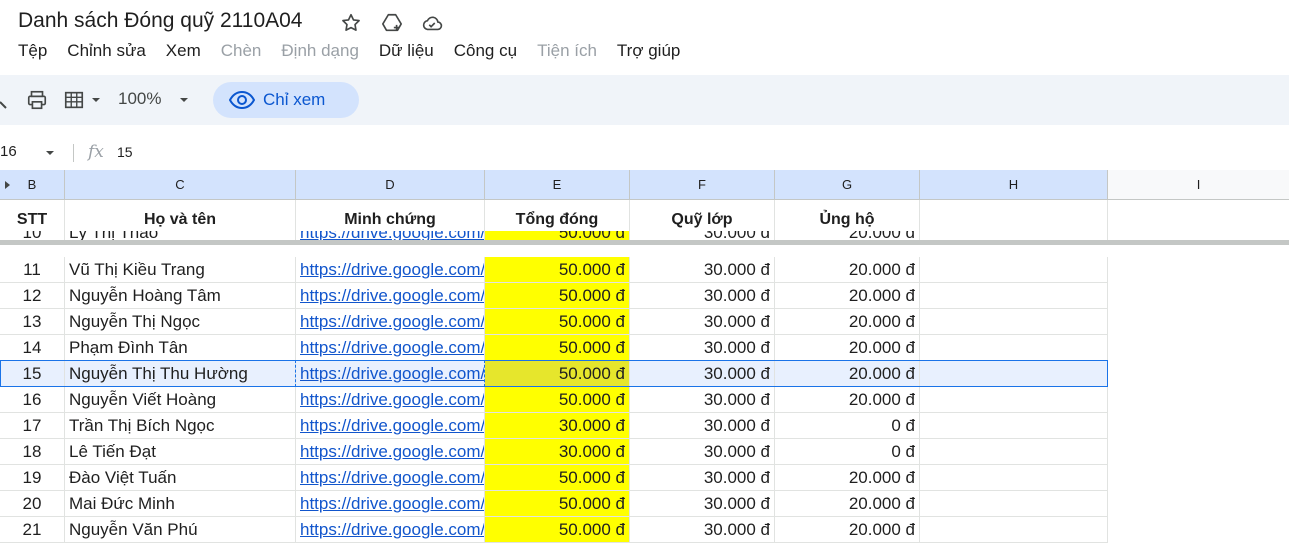  Describe the element at coordinates (32, 373) in the screenshot. I see `cell-stt: 15` at that location.